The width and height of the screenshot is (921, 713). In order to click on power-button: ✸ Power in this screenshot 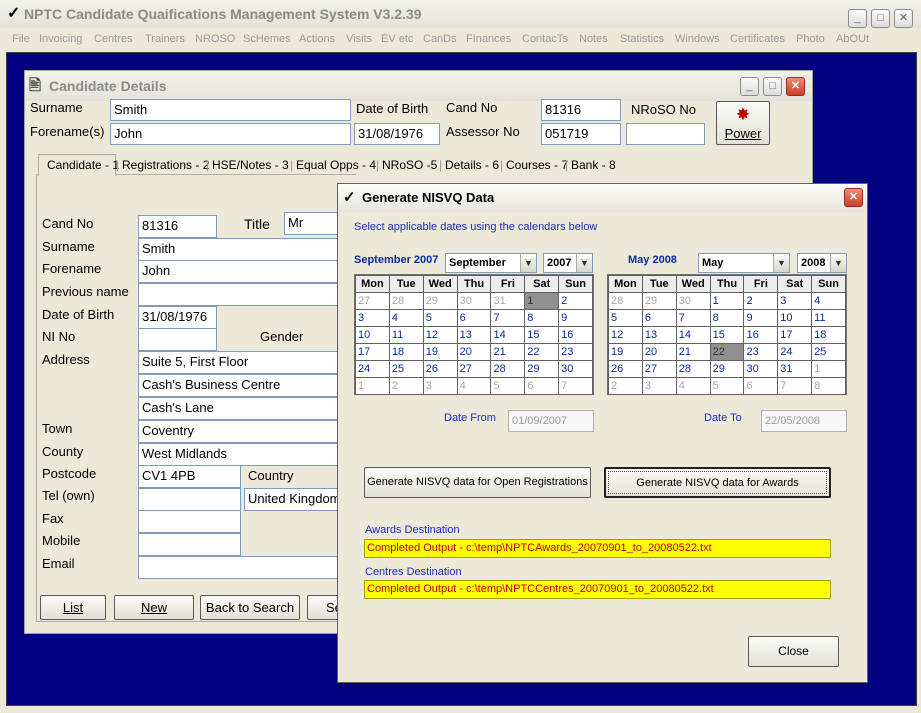, I will do `click(743, 123)`.